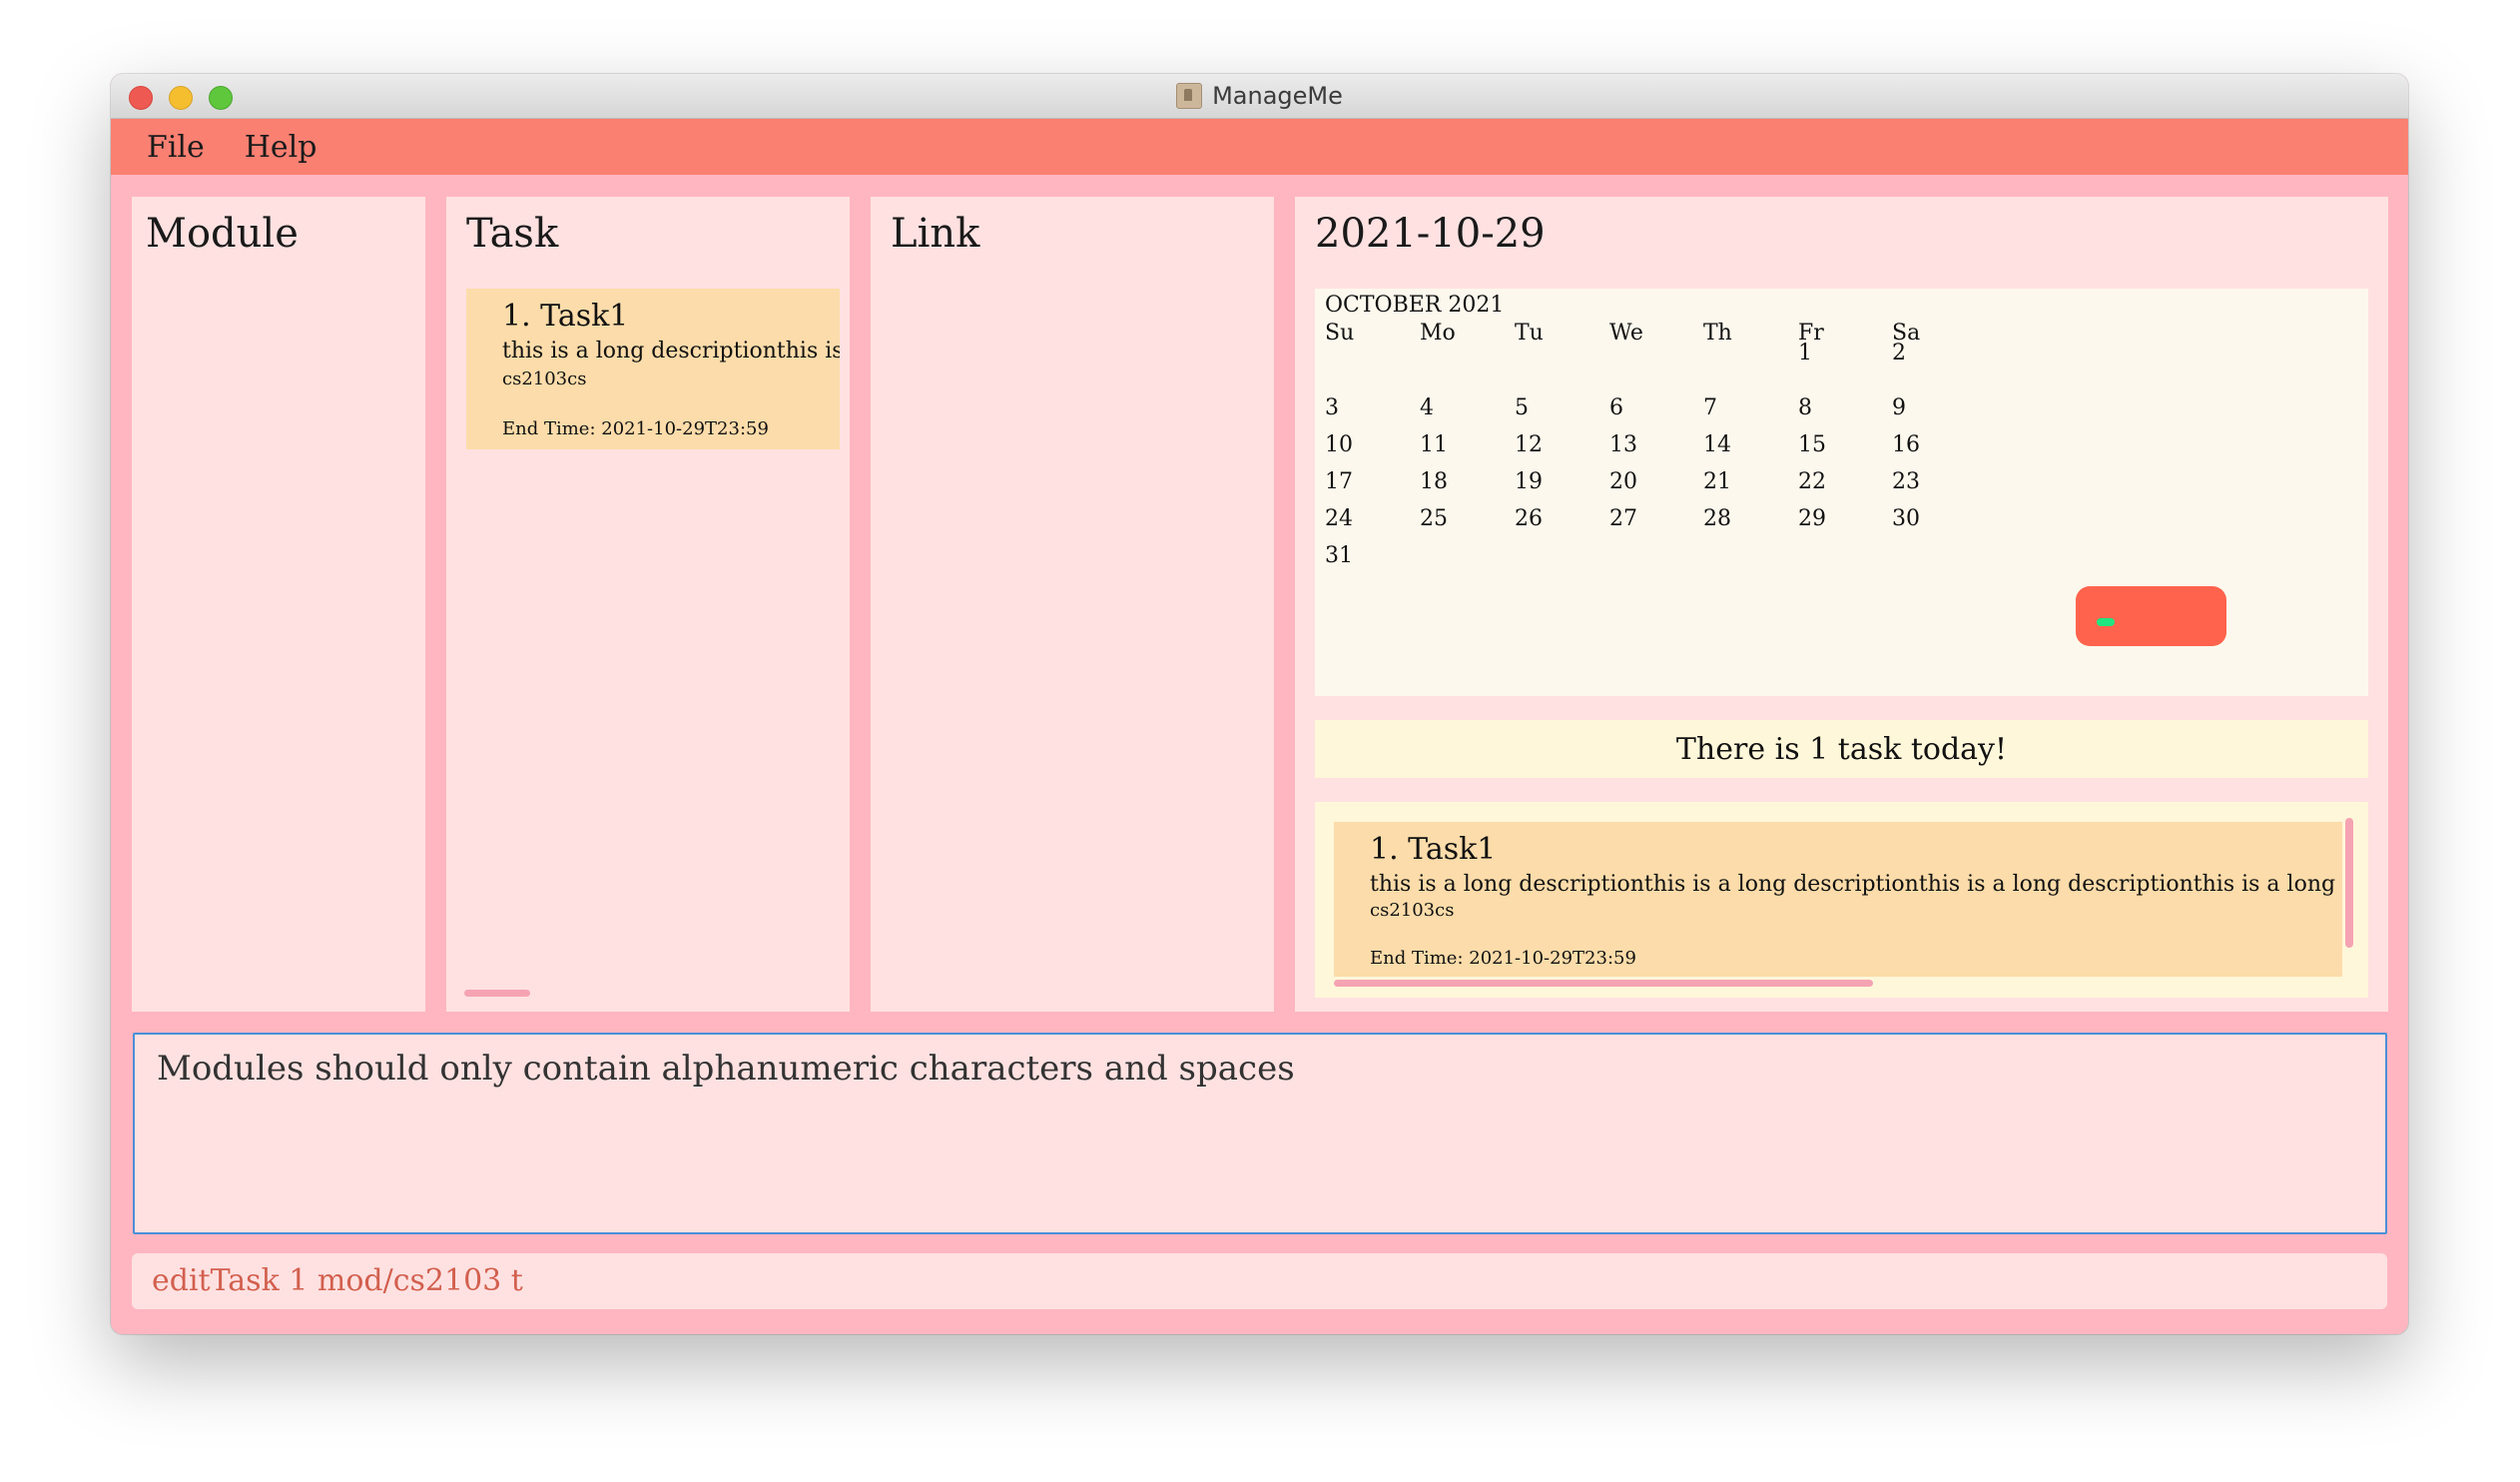 This screenshot has height=1482, width=2520. What do you see at coordinates (1277, 96) in the screenshot?
I see `window-title: ManageMe` at bounding box center [1277, 96].